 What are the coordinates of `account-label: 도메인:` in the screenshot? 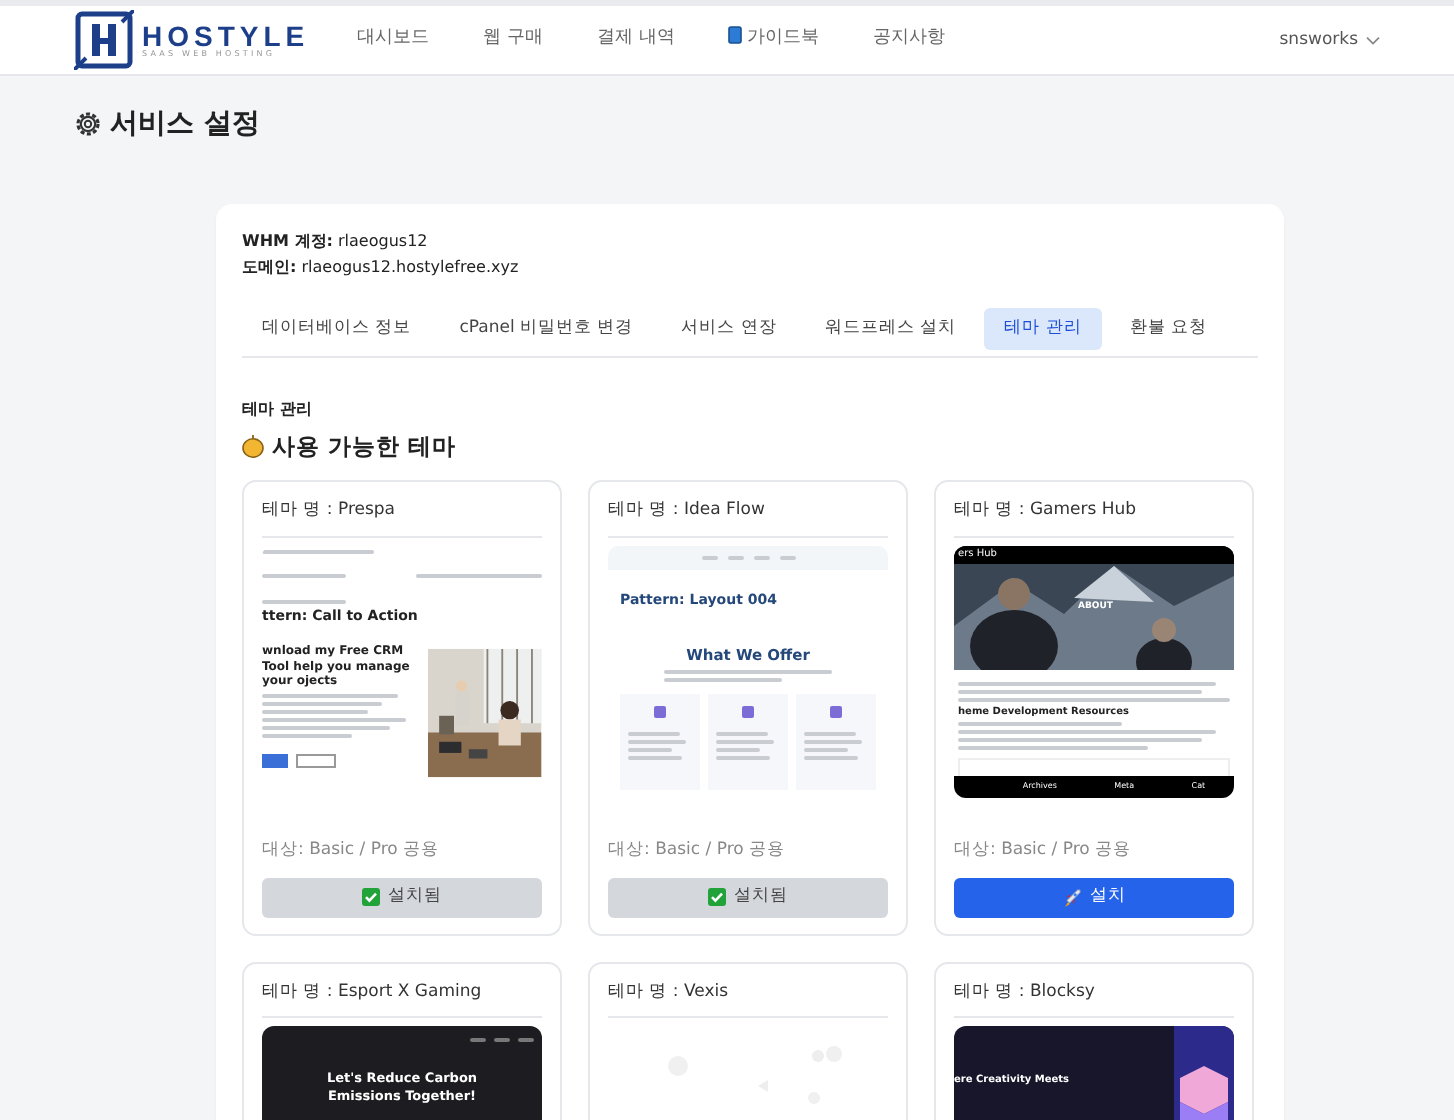 It's located at (269, 267).